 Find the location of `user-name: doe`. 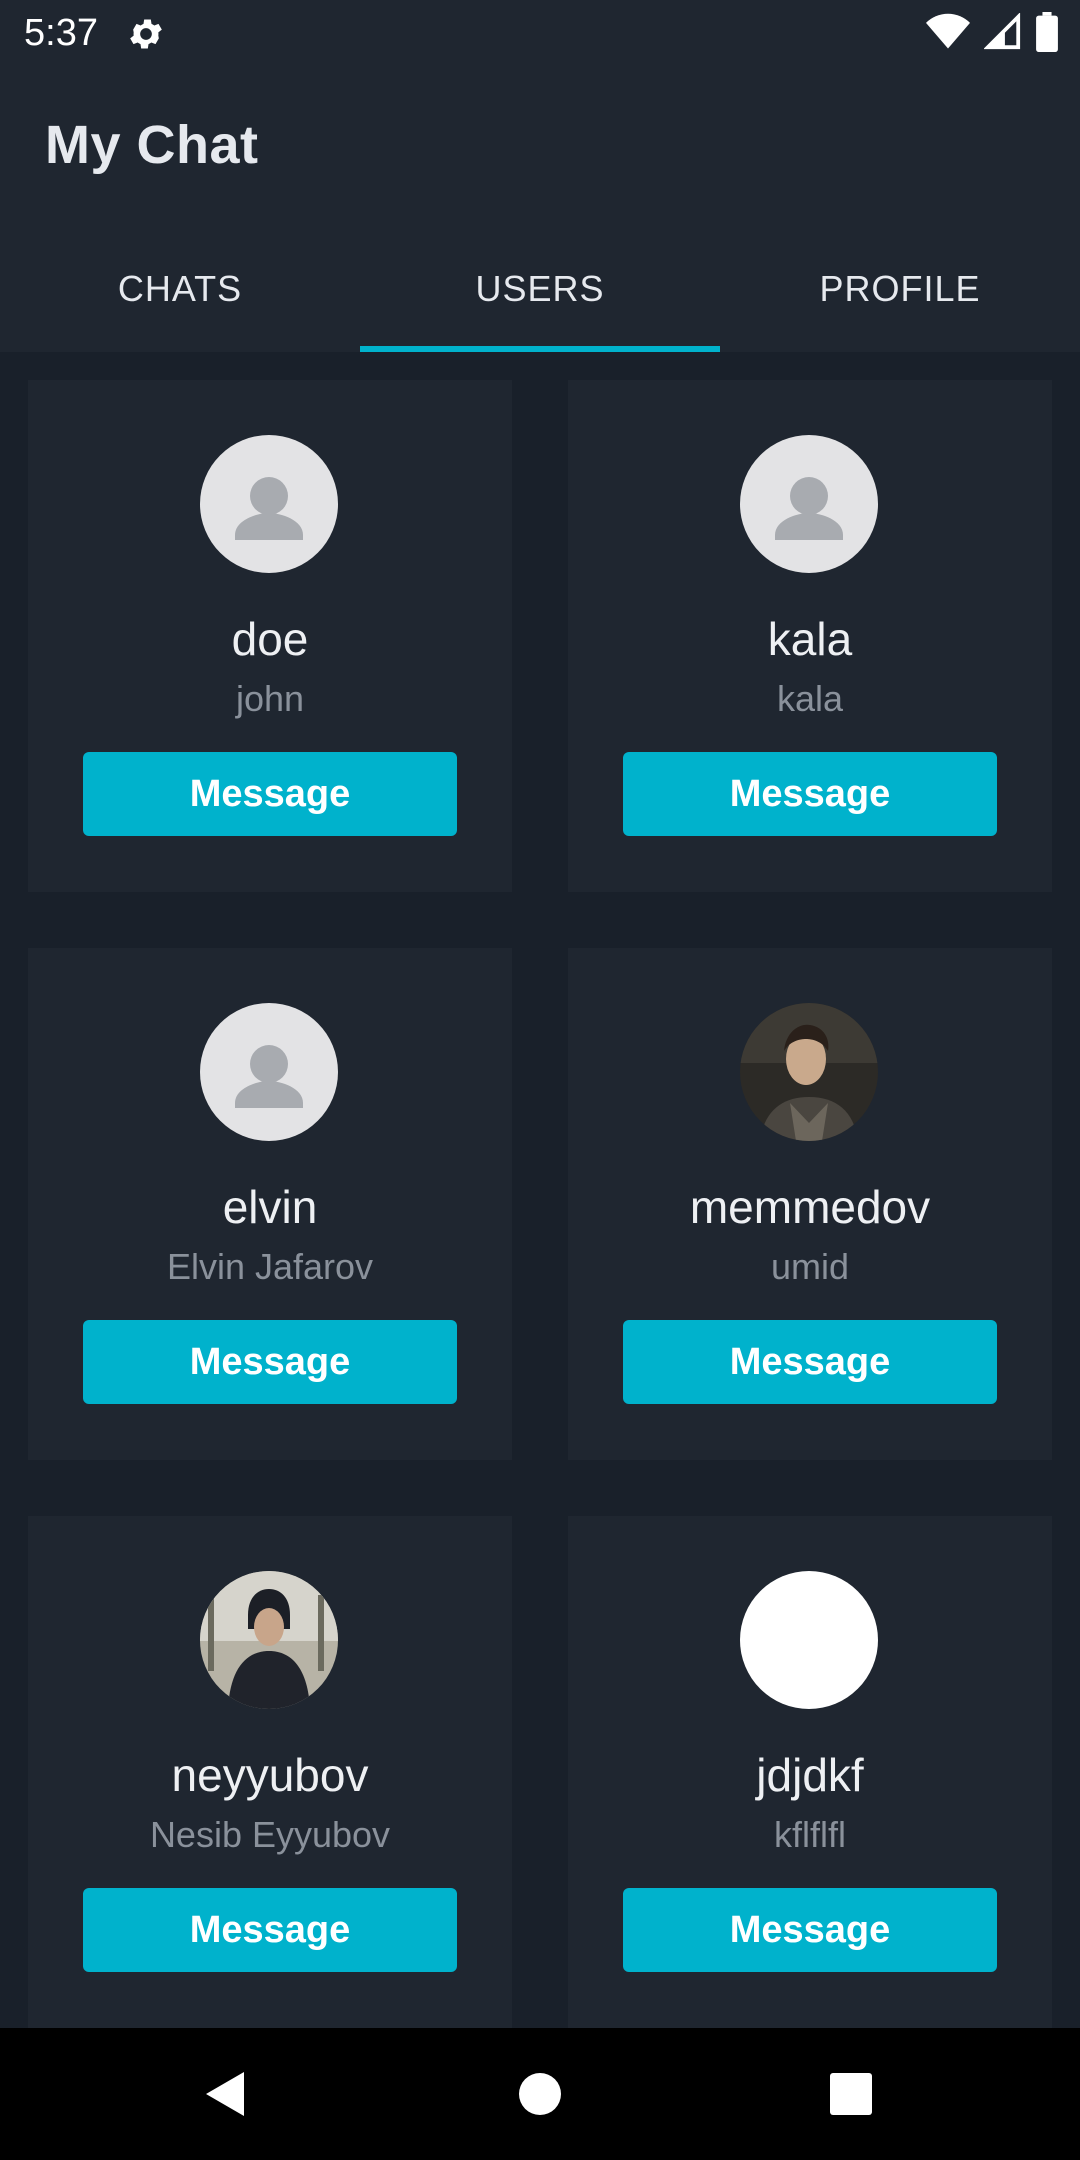

user-name: doe is located at coordinates (270, 639).